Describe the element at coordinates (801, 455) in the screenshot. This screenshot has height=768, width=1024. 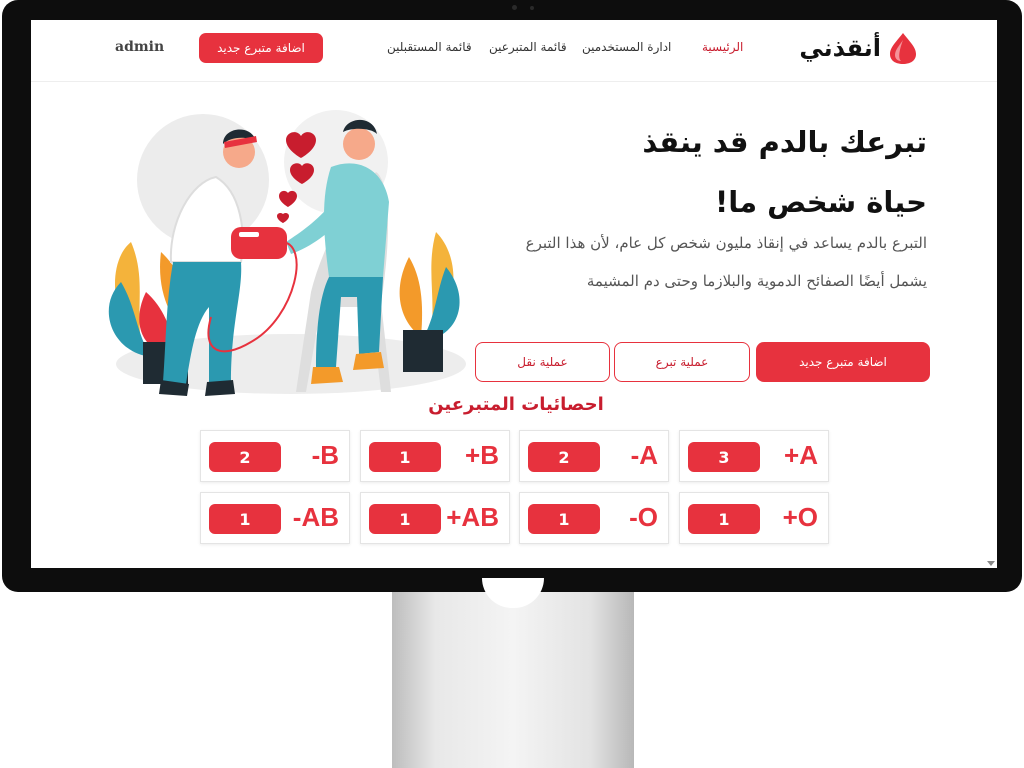
I see `stat-blood-type: +A` at that location.